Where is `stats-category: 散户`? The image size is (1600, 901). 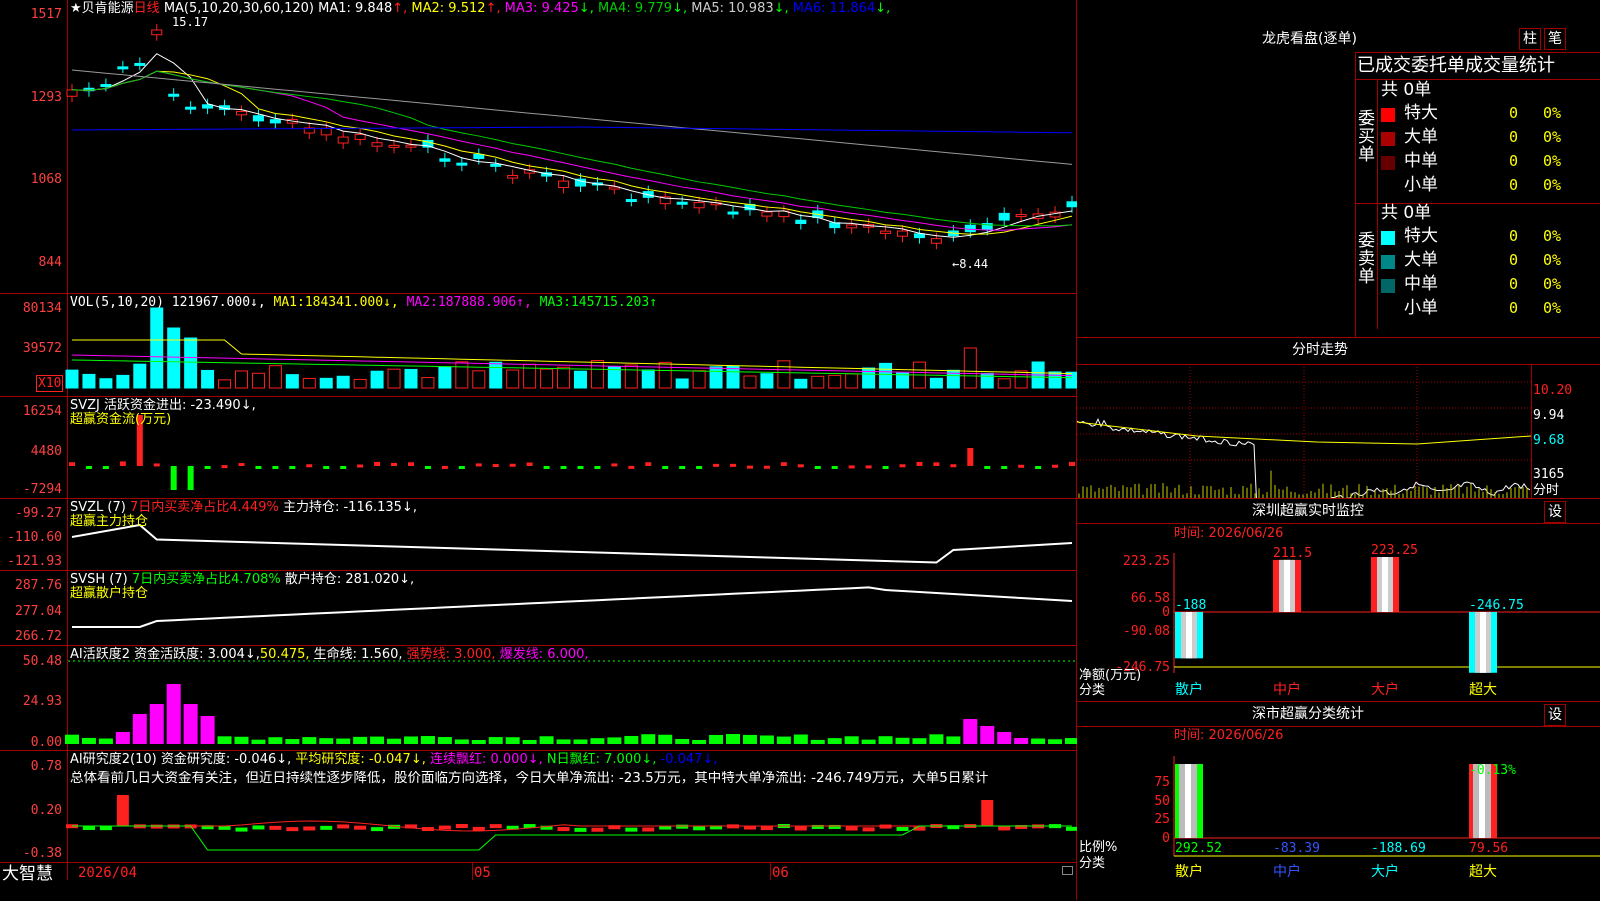
stats-category: 散户 is located at coordinates (1189, 872).